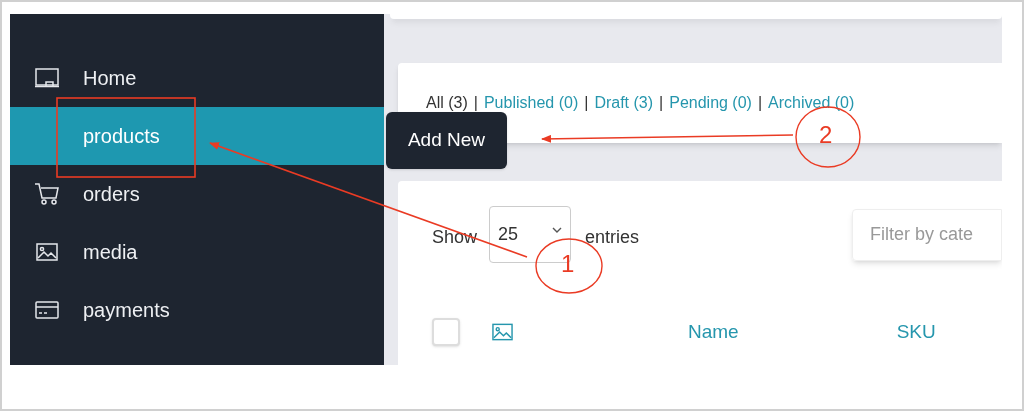 The image size is (1024, 411). Describe the element at coordinates (557, 230) in the screenshot. I see `chevron-down-icon` at that location.